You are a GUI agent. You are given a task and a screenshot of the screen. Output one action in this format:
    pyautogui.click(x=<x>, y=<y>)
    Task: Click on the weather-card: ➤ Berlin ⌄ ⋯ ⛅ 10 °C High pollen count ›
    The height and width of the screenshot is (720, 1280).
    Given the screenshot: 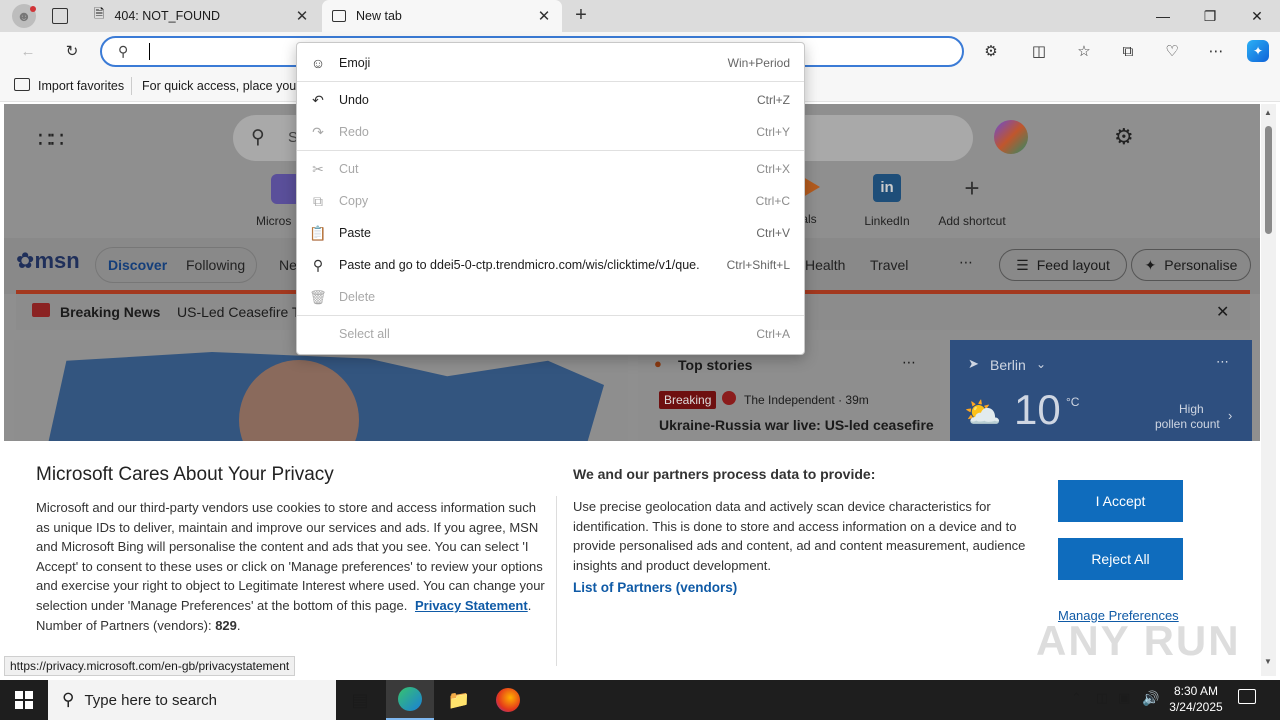 What is the action you would take?
    pyautogui.click(x=1101, y=395)
    